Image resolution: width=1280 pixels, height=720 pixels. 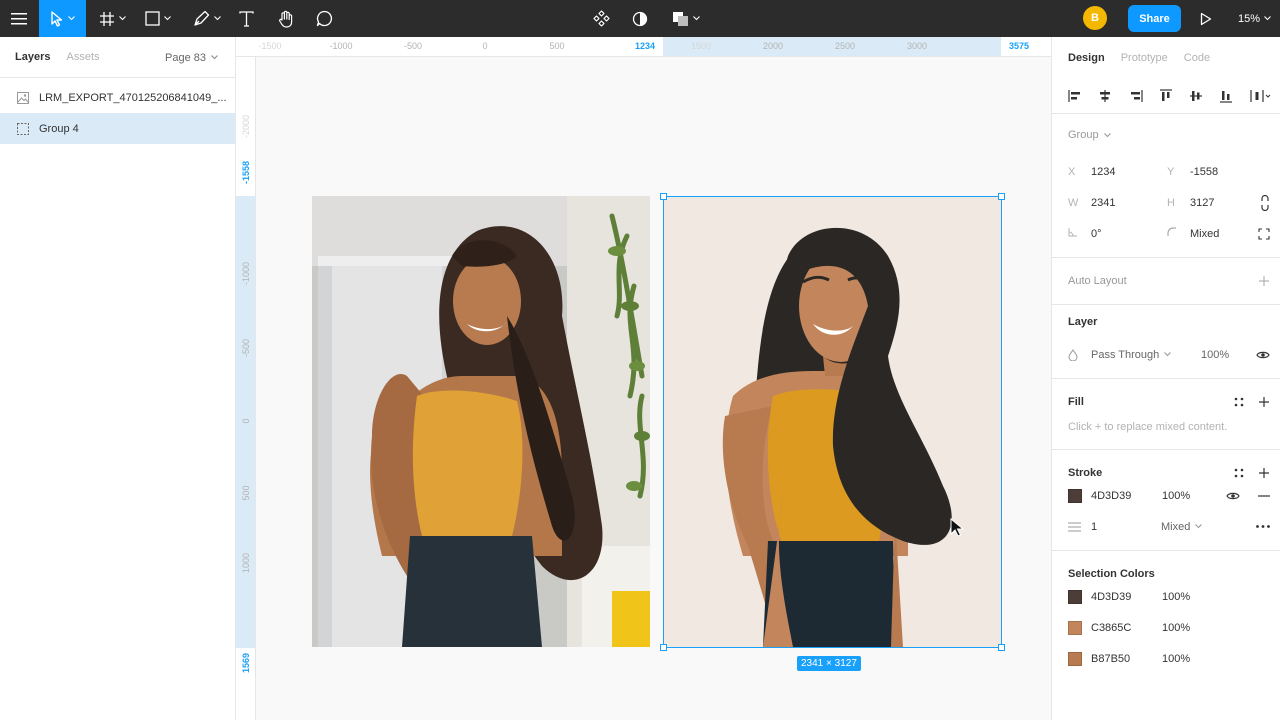 I want to click on layer-row-group: Group 4, so click(x=117, y=128).